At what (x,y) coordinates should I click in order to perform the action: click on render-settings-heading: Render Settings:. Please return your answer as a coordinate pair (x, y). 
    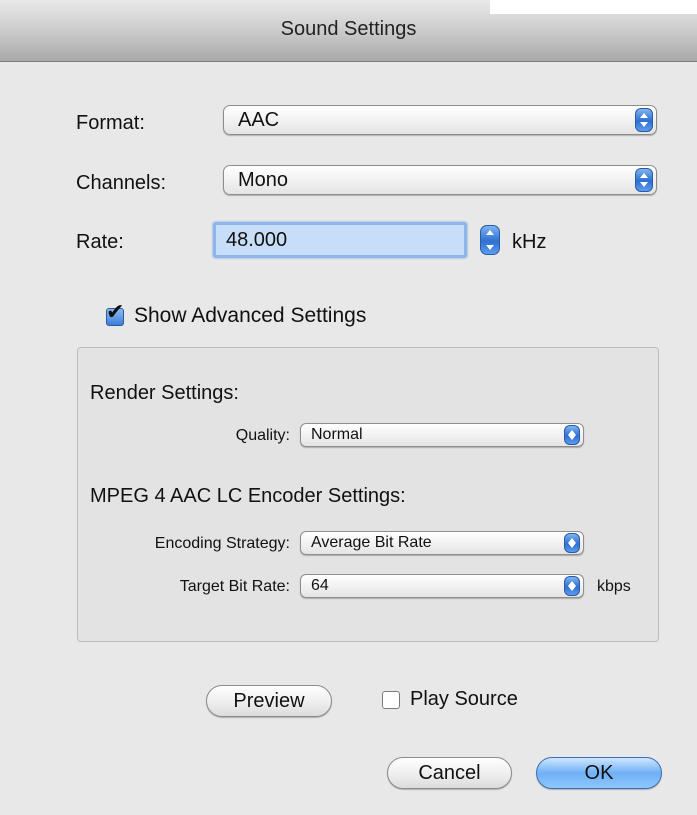
    Looking at the image, I should click on (164, 393).